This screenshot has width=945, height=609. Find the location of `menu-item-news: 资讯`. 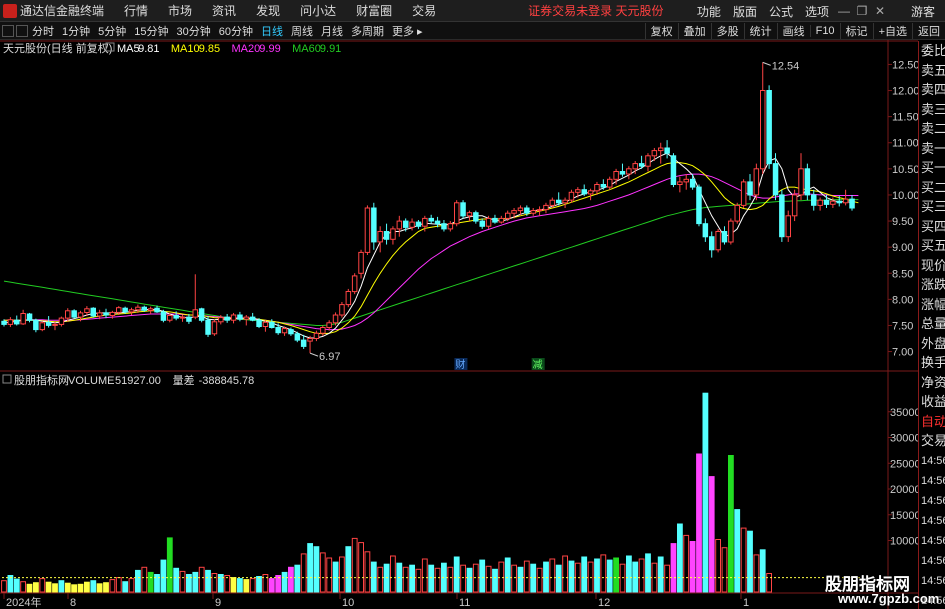

menu-item-news: 资讯 is located at coordinates (224, 10).